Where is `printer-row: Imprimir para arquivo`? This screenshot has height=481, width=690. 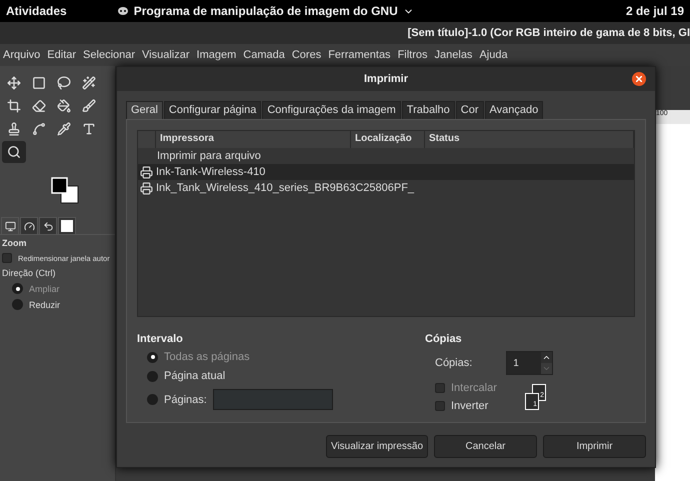
printer-row: Imprimir para arquivo is located at coordinates (386, 156).